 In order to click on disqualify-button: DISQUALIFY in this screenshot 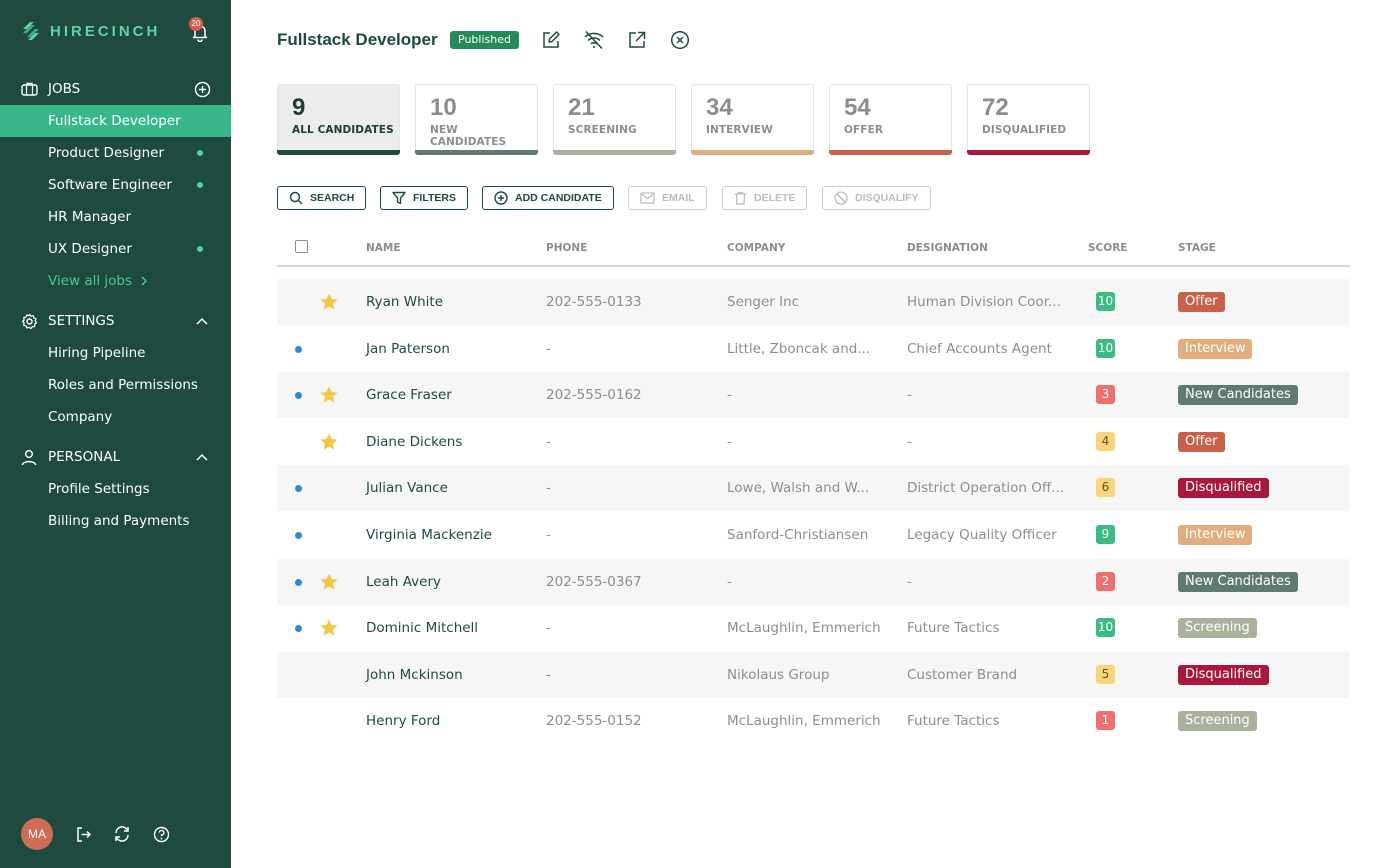, I will do `click(876, 198)`.